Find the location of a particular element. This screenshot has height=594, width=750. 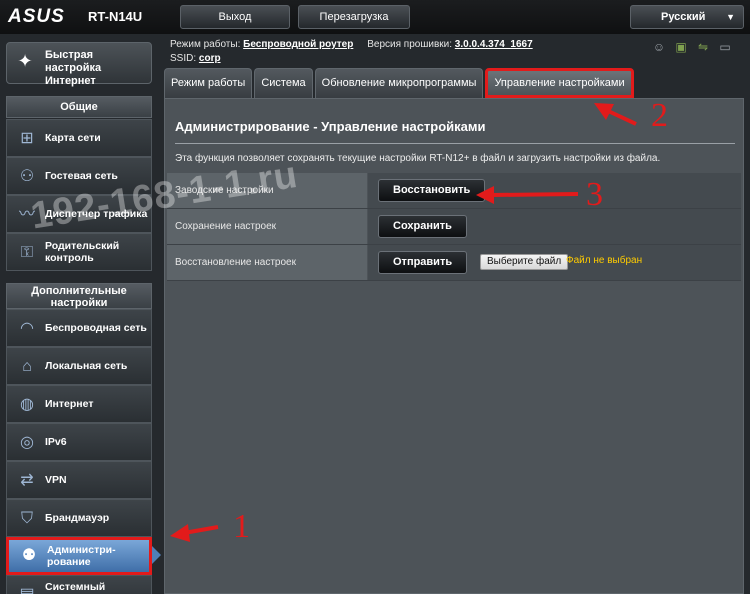

table-row: Заводские настройки Восстановить is located at coordinates (454, 191).